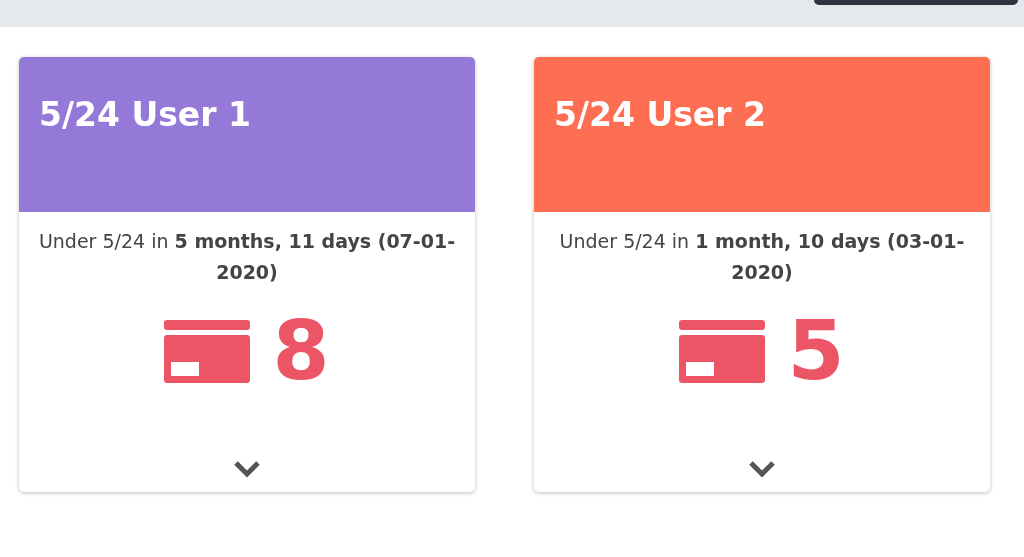 This screenshot has height=557, width=1024. Describe the element at coordinates (145, 114) in the screenshot. I see `card-title: 5/24 User 1` at that location.